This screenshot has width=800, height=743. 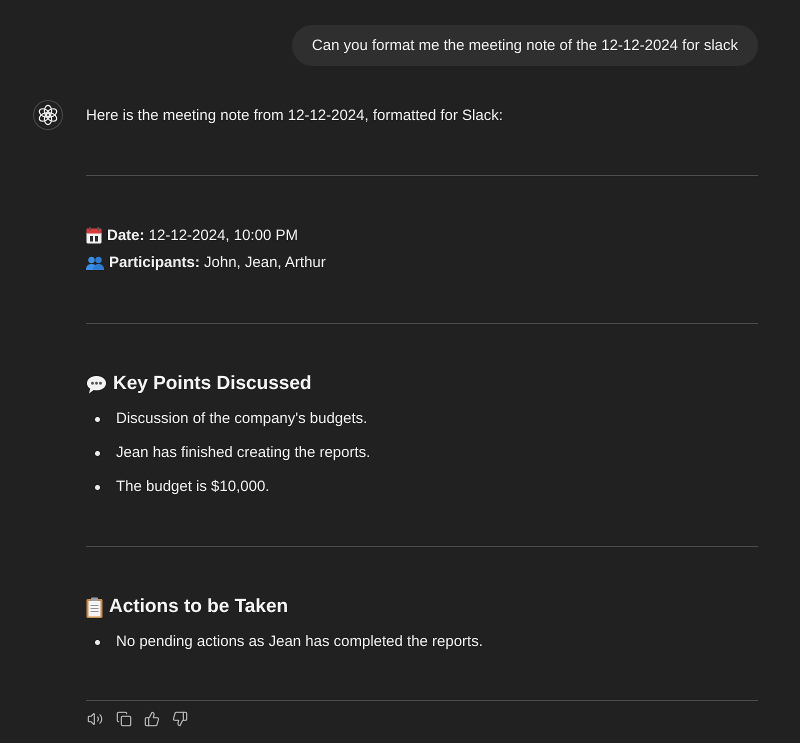 What do you see at coordinates (299, 642) in the screenshot?
I see `list-item-text: No pending actions as Jean has completed the reports.` at bounding box center [299, 642].